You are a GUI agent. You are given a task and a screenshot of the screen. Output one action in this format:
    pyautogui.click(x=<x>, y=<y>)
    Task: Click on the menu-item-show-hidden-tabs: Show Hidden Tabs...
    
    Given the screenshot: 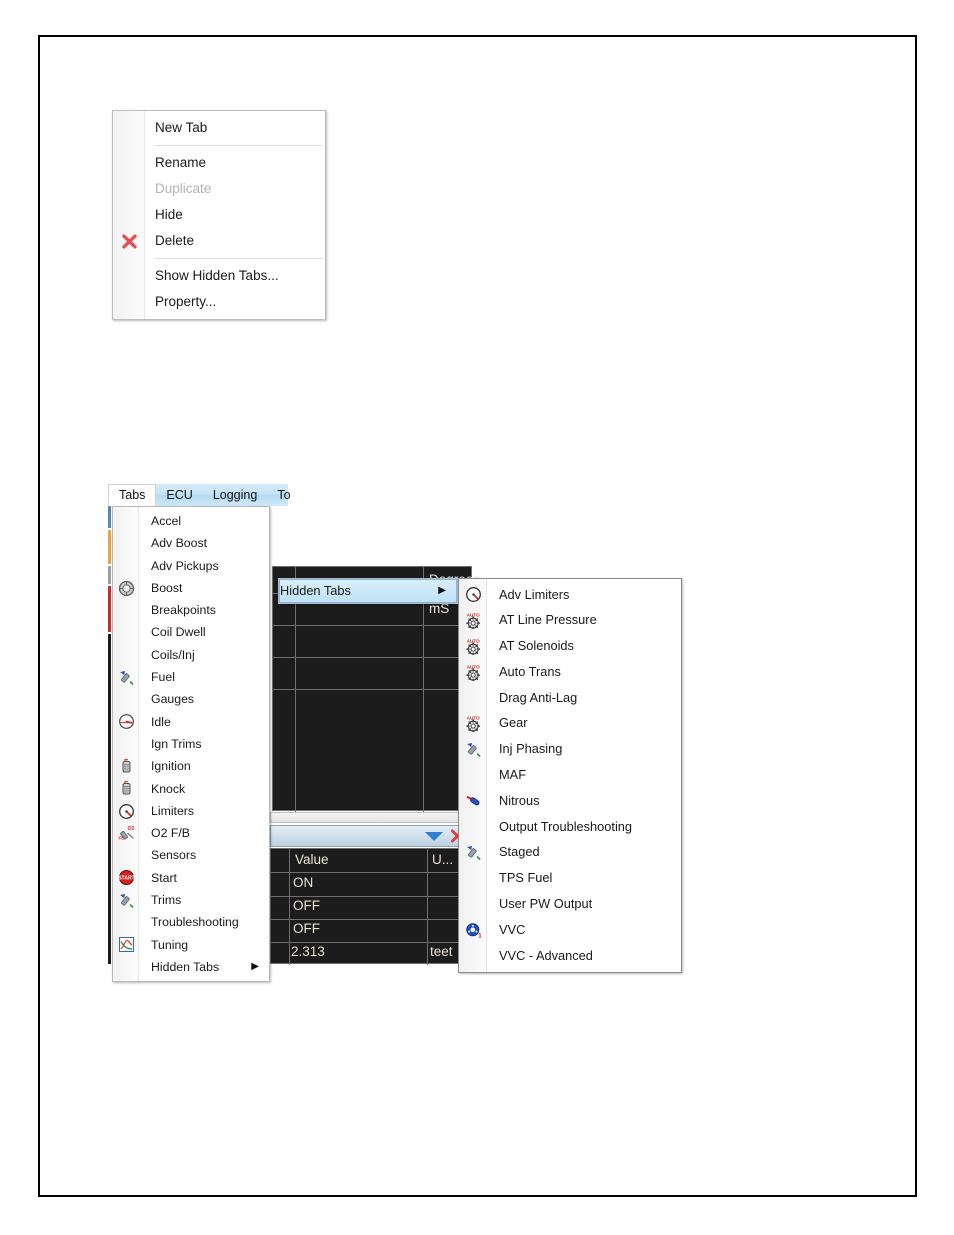 What is the action you would take?
    pyautogui.click(x=219, y=276)
    